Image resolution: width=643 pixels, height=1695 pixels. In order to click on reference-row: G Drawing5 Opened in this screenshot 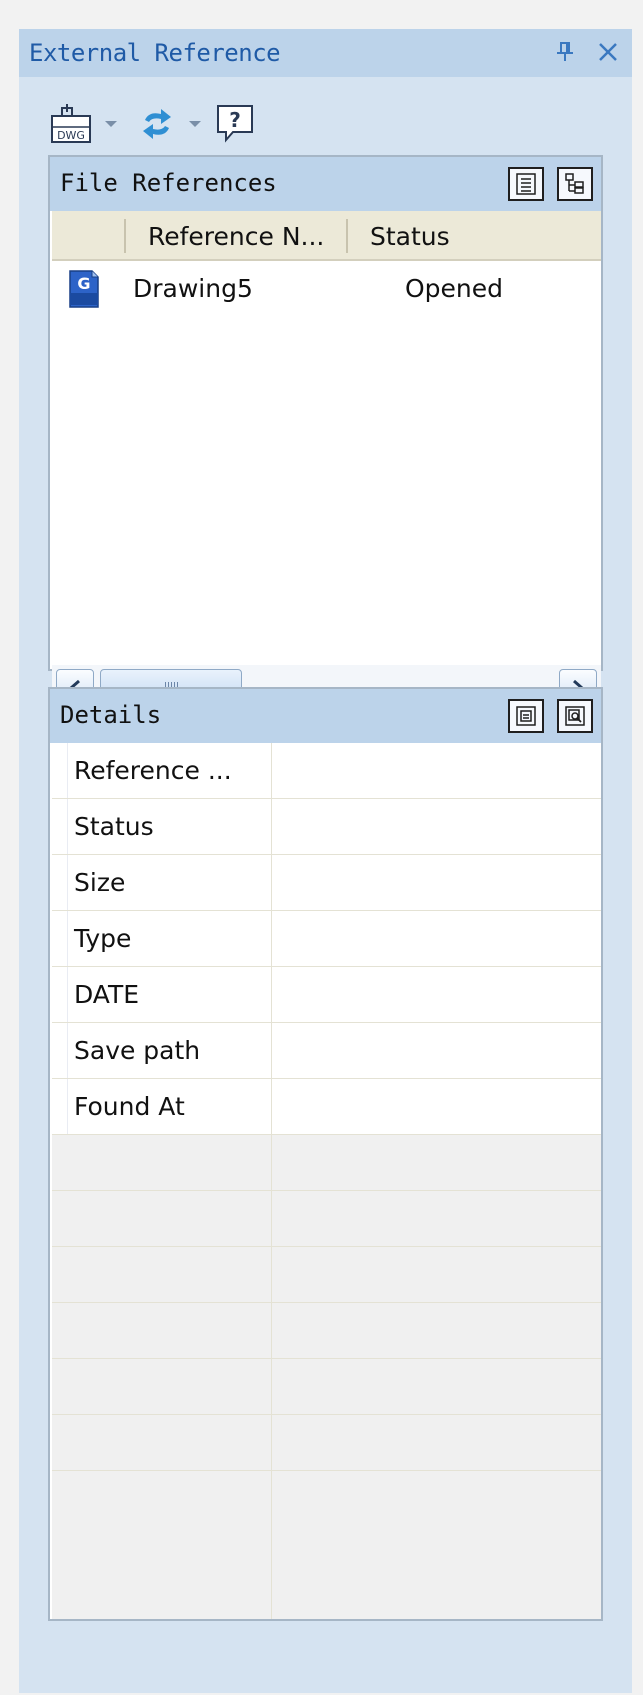, I will do `click(326, 289)`.